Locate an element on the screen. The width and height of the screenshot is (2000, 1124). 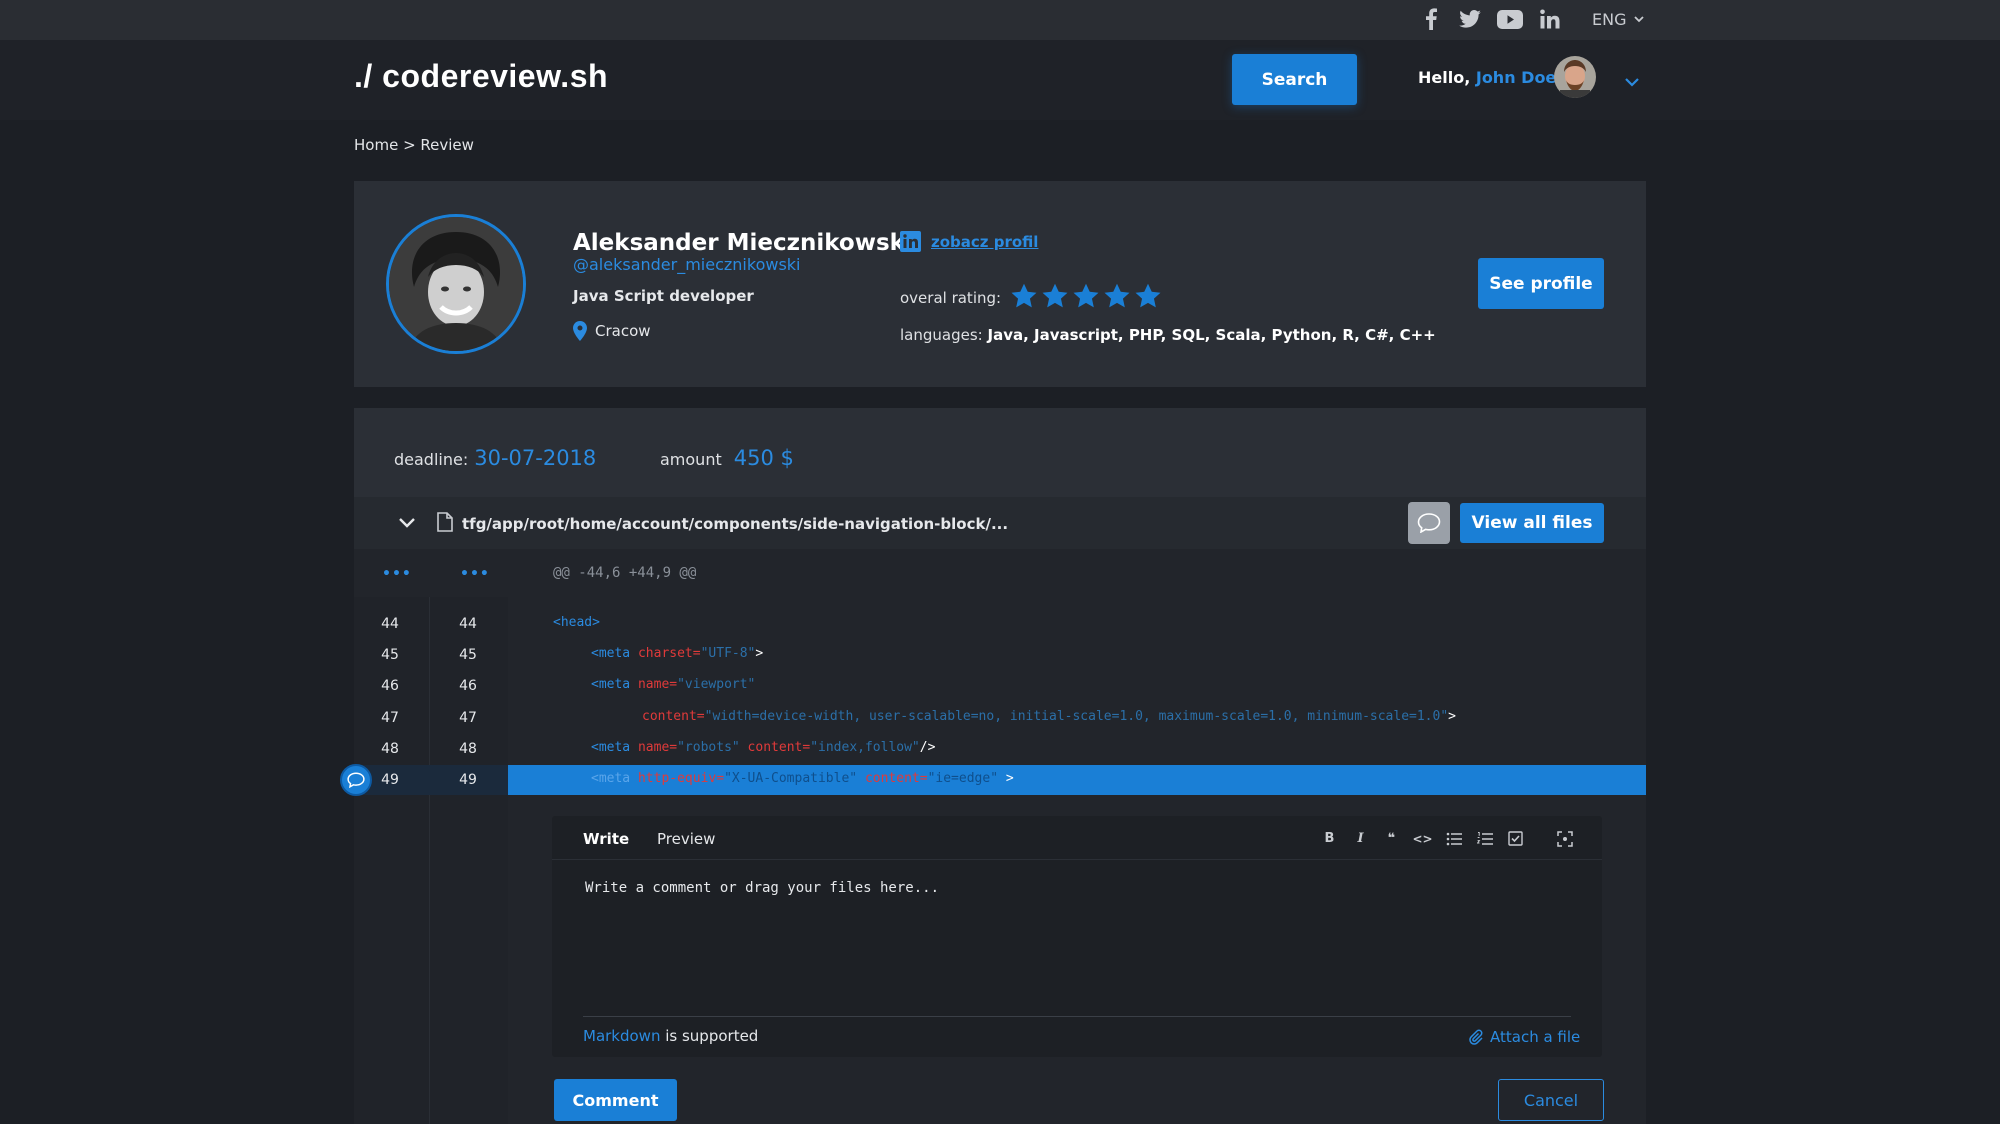
greeting-text: Hello, is located at coordinates (1444, 77).